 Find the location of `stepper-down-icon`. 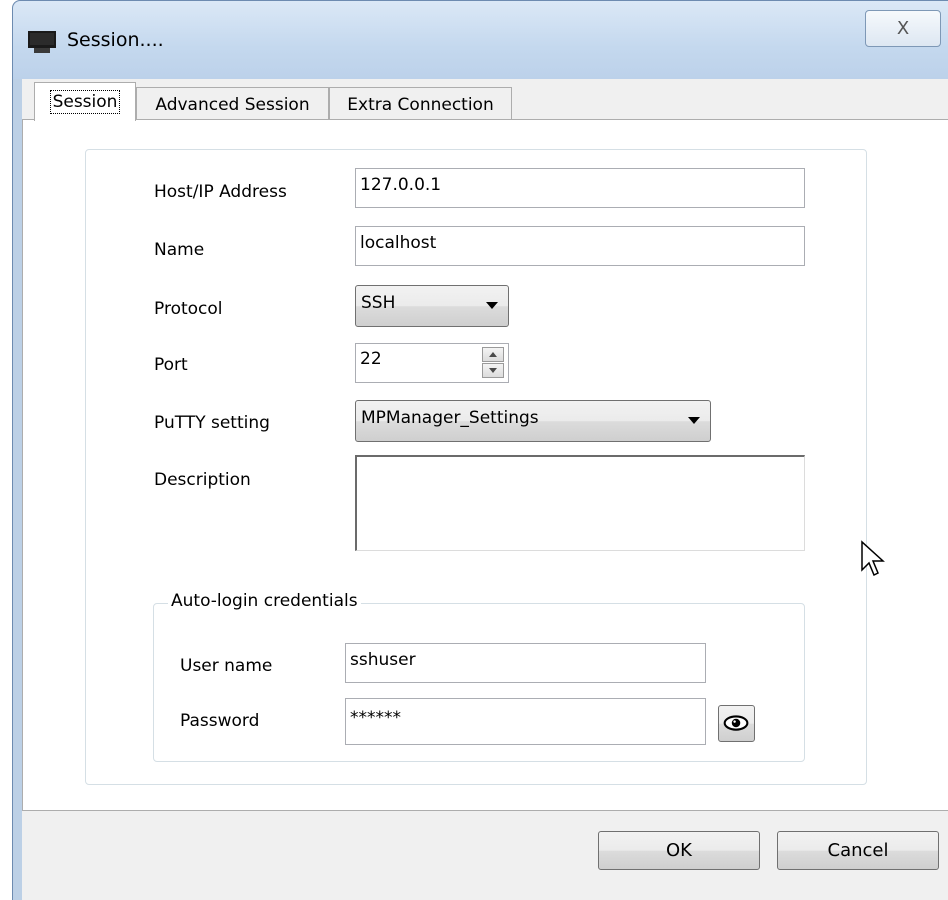

stepper-down-icon is located at coordinates (493, 370).